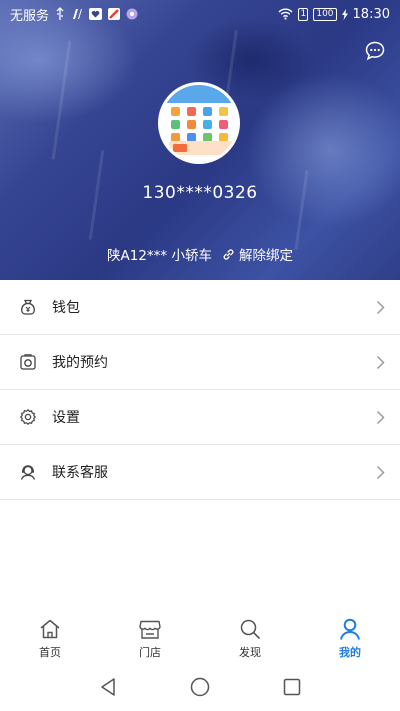 This screenshot has height=711, width=400. Describe the element at coordinates (200, 307) in the screenshot. I see `menu-item-wallet: 钱包` at that location.